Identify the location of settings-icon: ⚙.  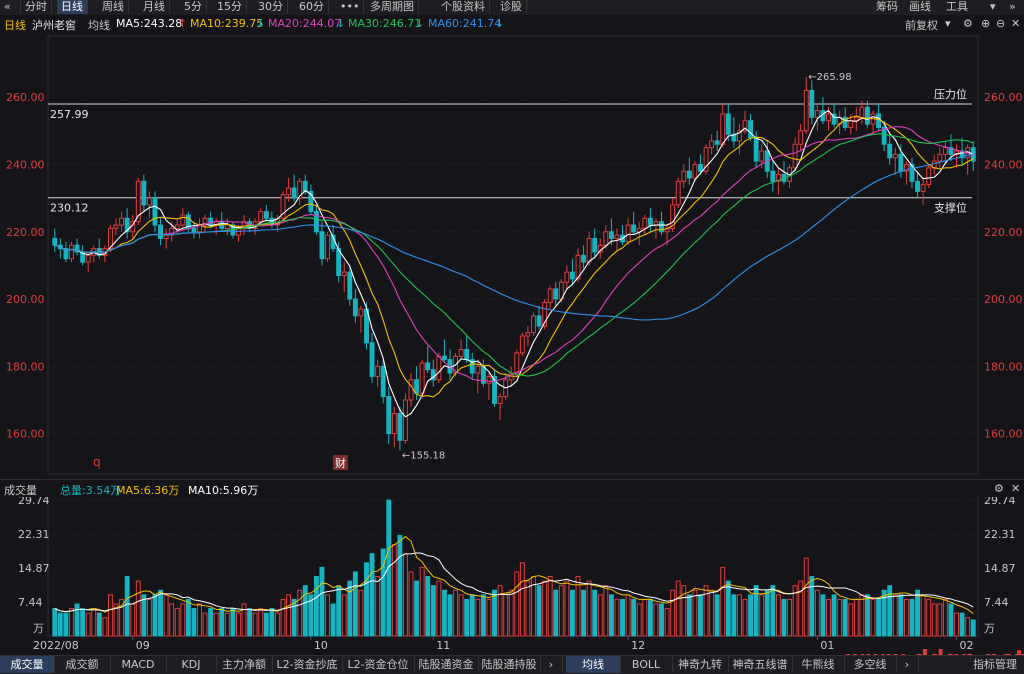
(999, 488).